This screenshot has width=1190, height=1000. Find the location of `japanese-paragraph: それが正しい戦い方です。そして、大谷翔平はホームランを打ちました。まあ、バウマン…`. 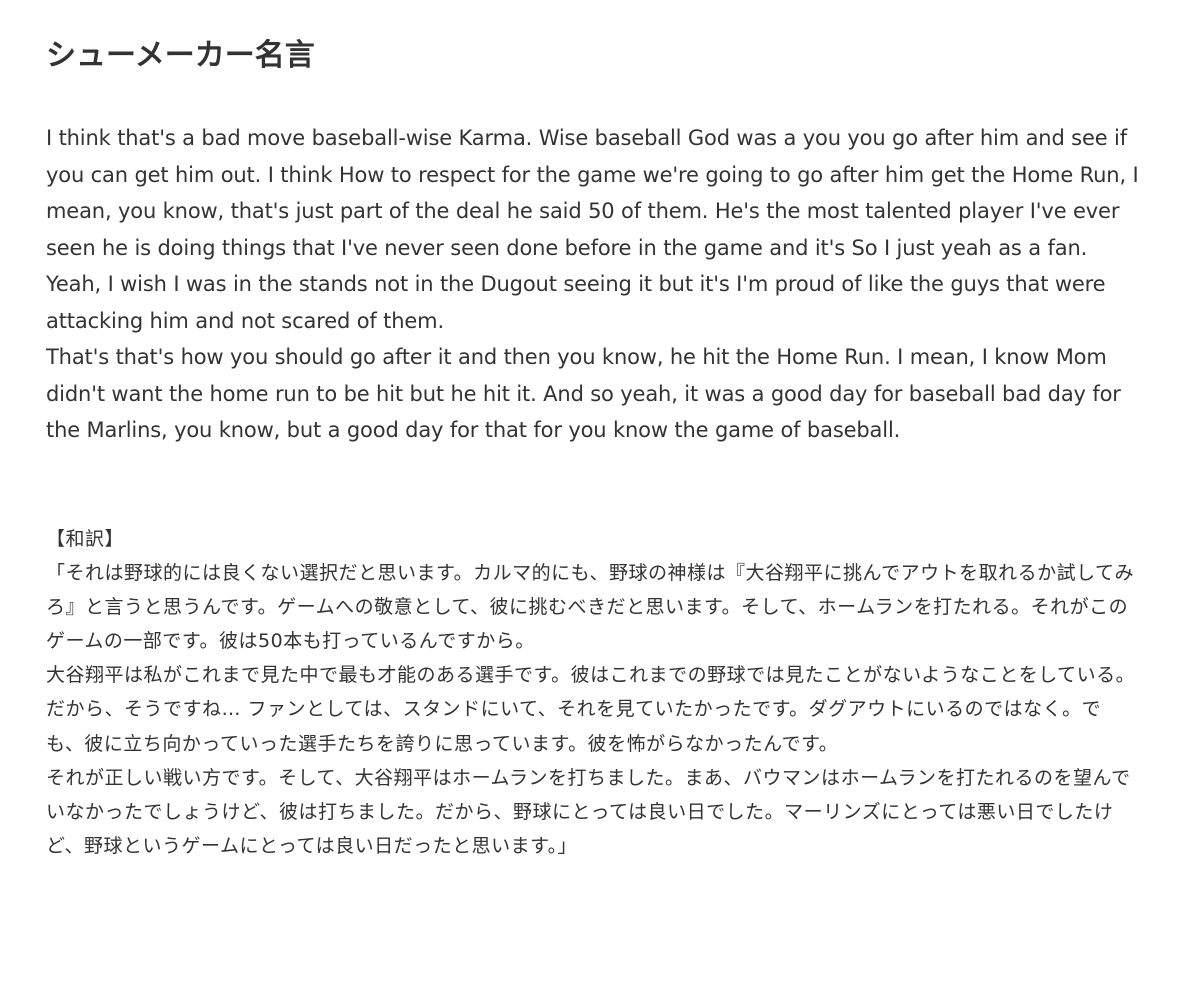

japanese-paragraph: それが正しい戦い方です。そして、大谷翔平はホームランを打ちました。まあ、バウマン… is located at coordinates (588, 811).